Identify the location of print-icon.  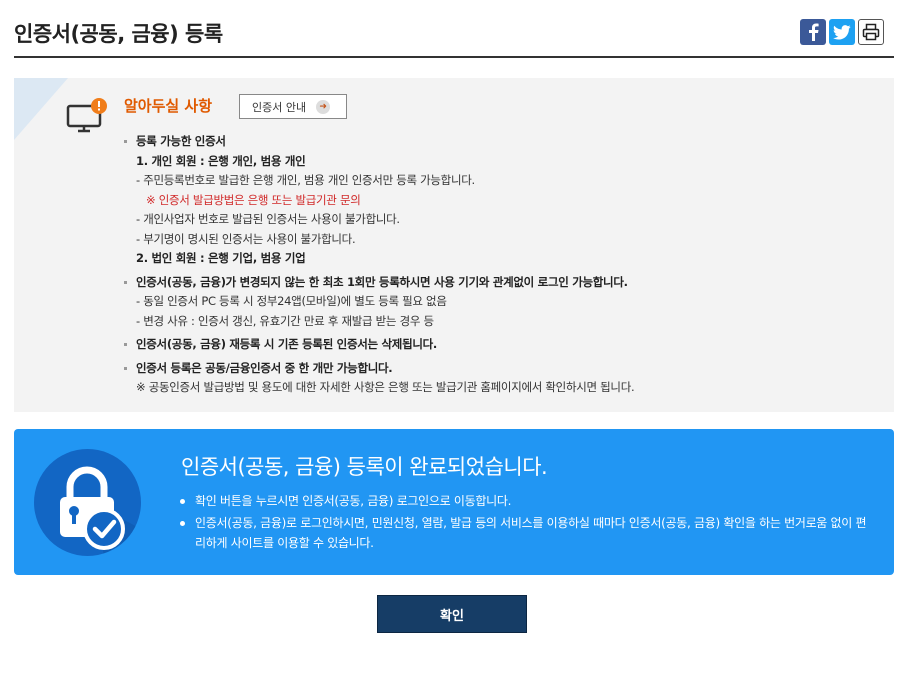
(871, 32).